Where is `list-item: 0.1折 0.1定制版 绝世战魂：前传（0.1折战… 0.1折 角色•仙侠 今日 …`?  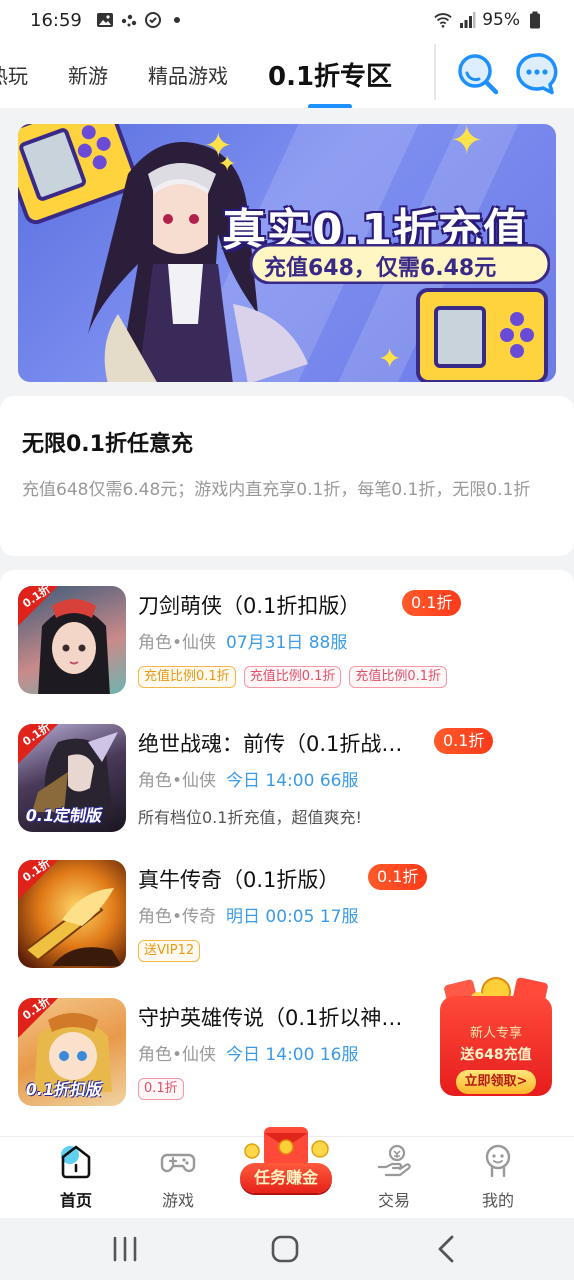 list-item: 0.1折 0.1定制版 绝世战魂：前传（0.1折战… 0.1折 角色•仙侠 今日 … is located at coordinates (288, 779).